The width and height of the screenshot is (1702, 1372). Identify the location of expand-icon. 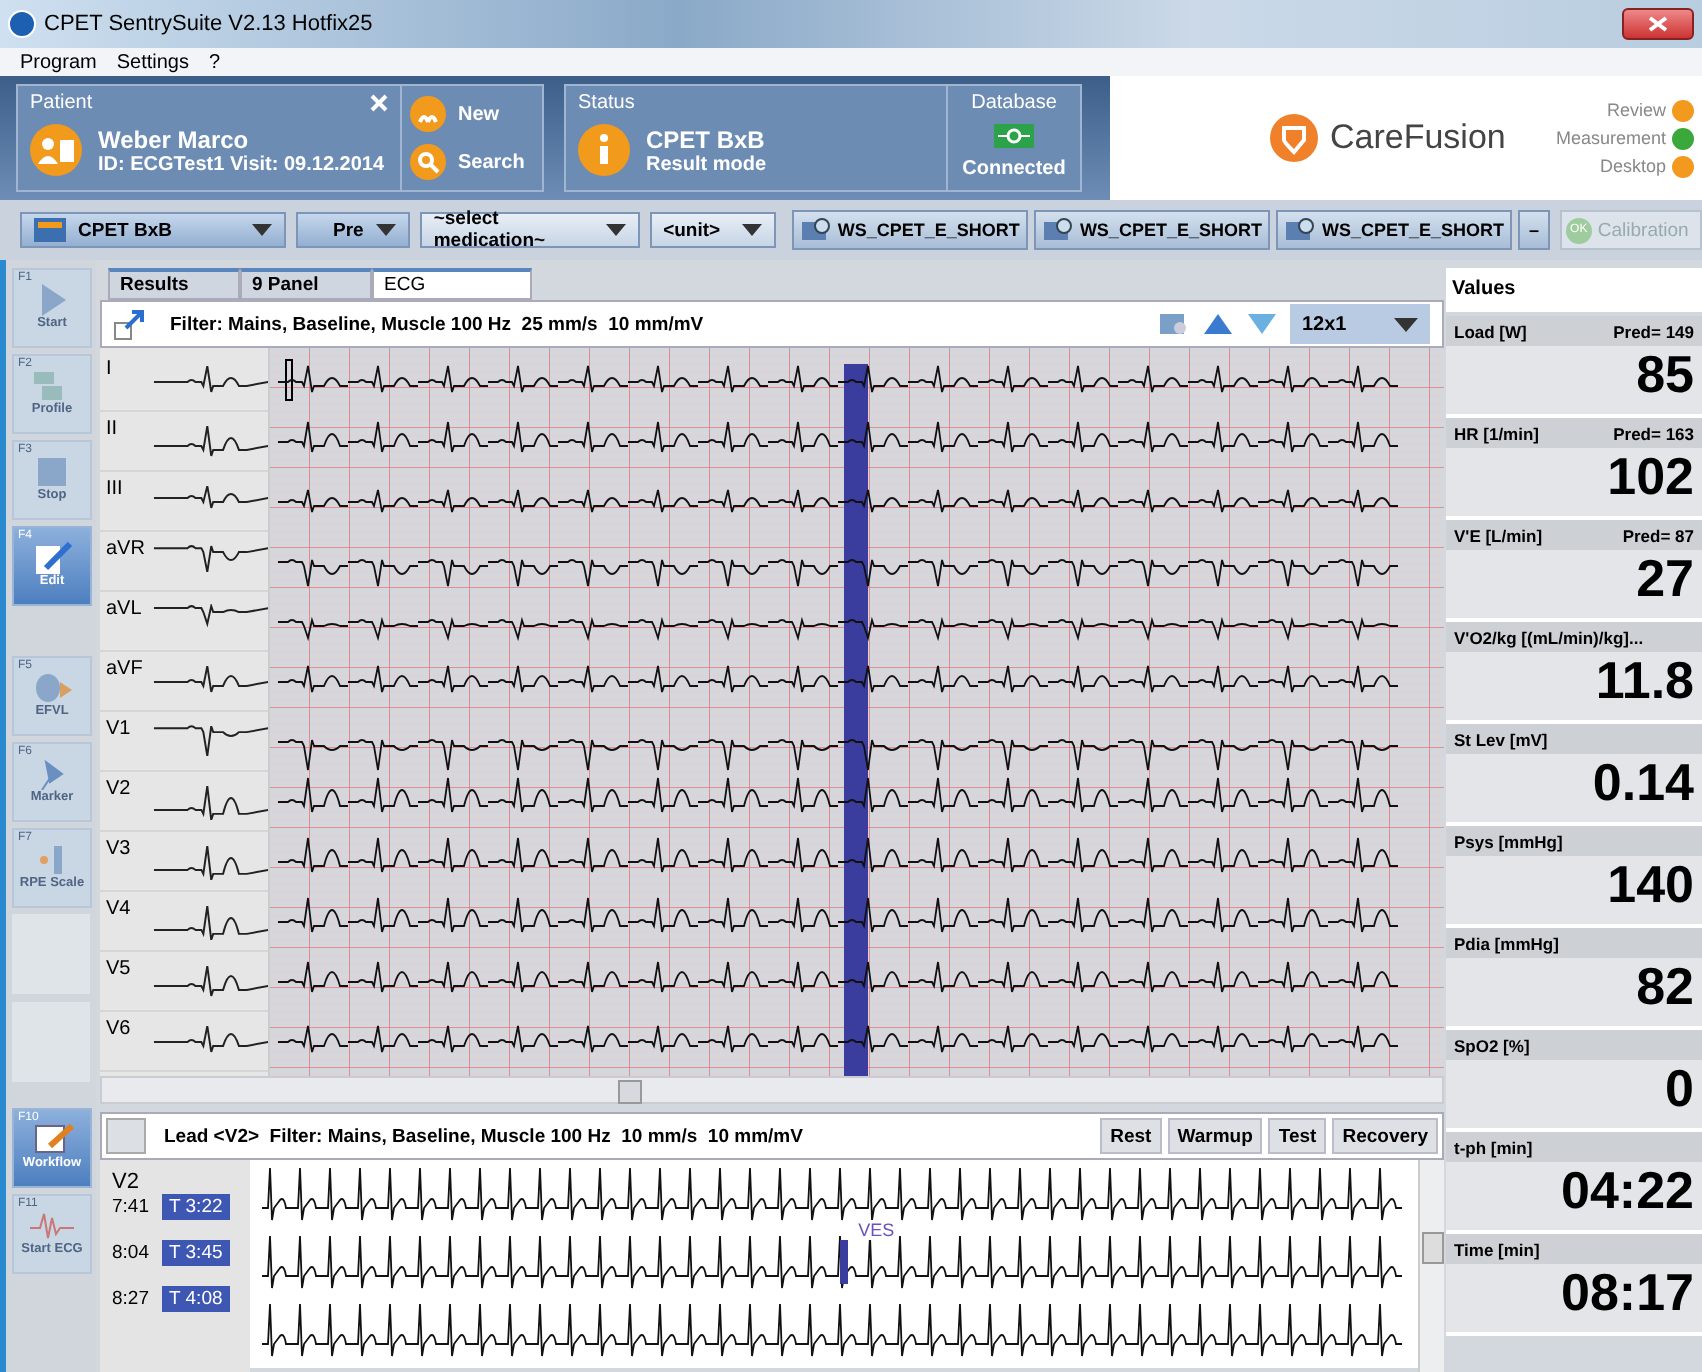
(130, 324).